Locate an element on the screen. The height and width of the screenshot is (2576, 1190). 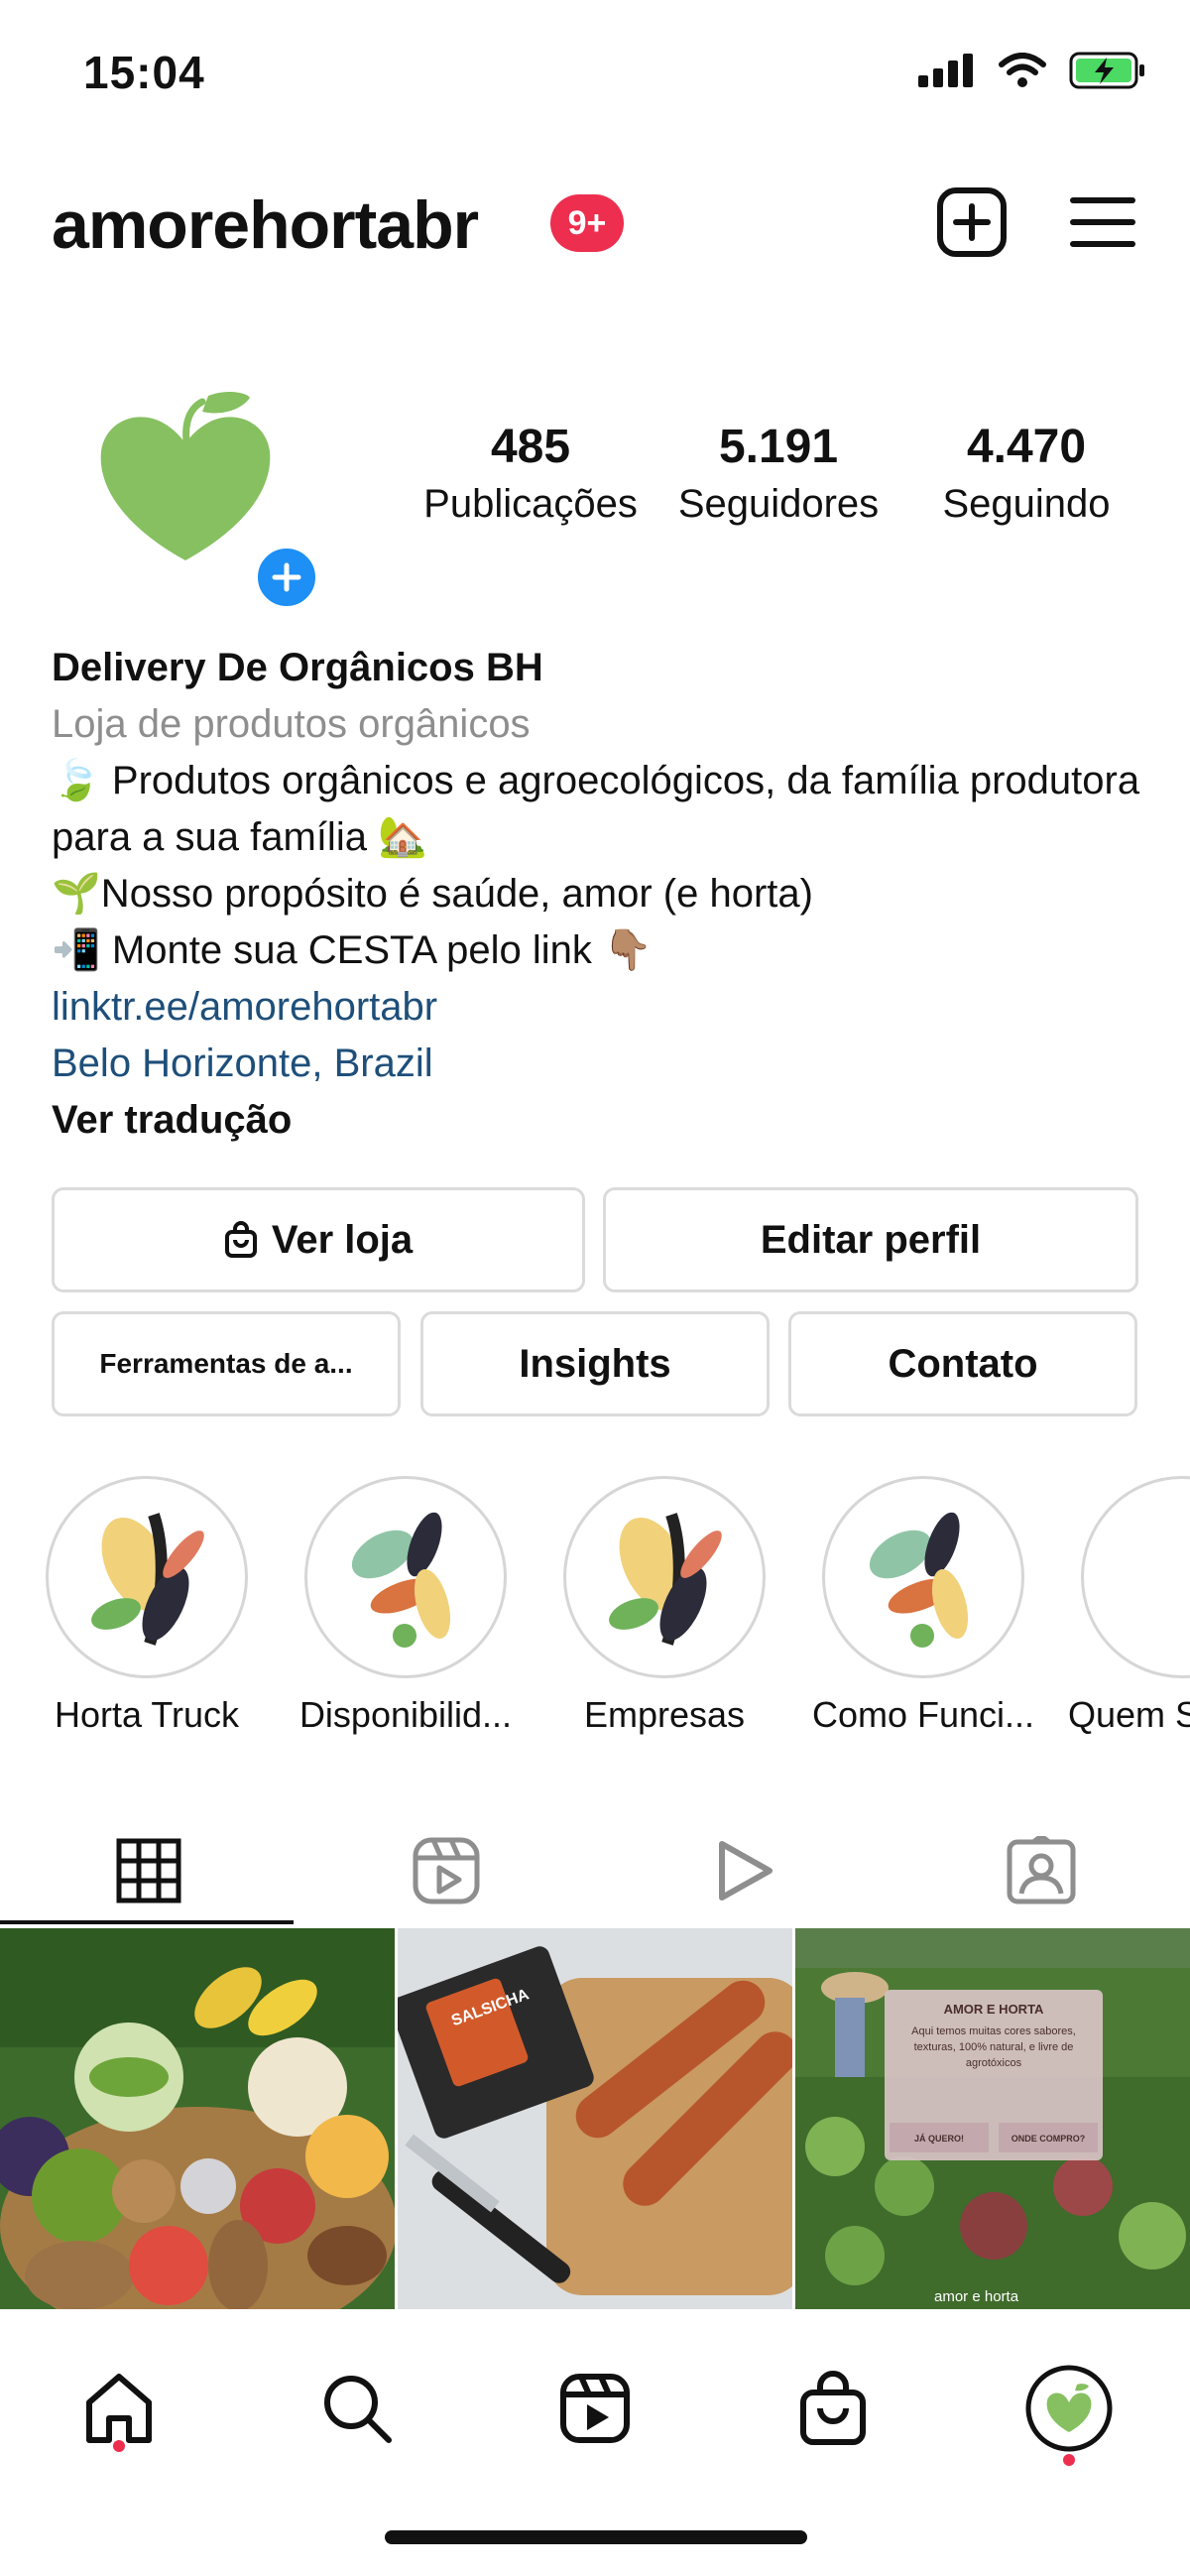
display-name: Delivery De Orgânicos BH is located at coordinates (297, 667).